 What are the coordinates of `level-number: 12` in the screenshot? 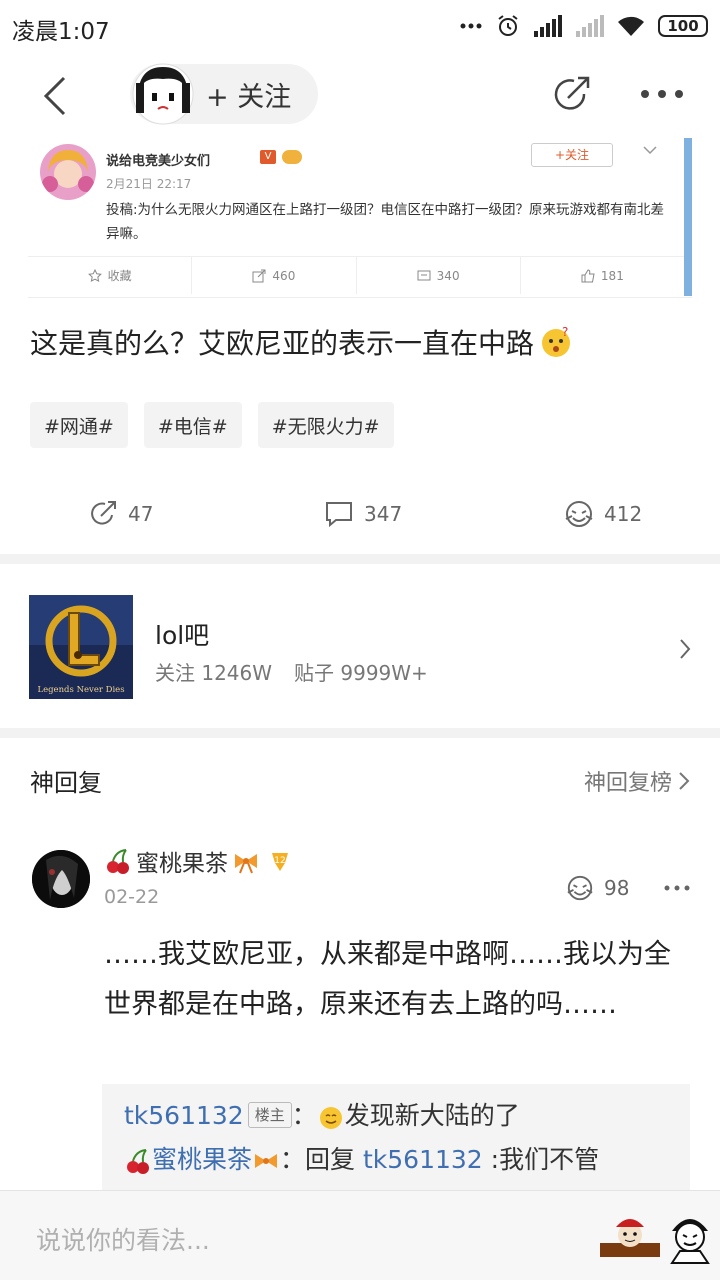 It's located at (279, 861).